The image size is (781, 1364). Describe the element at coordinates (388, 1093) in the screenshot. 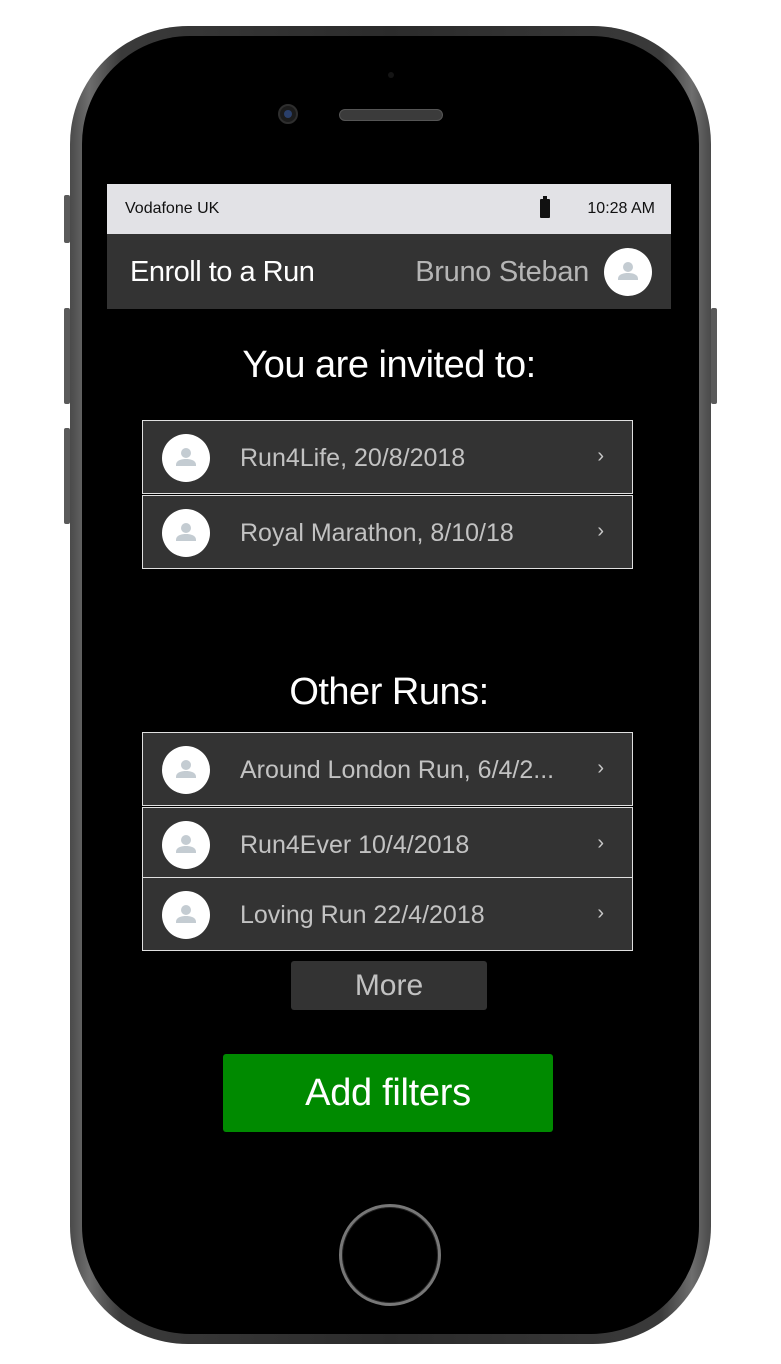

I see `add-filters-button: Add filters` at that location.